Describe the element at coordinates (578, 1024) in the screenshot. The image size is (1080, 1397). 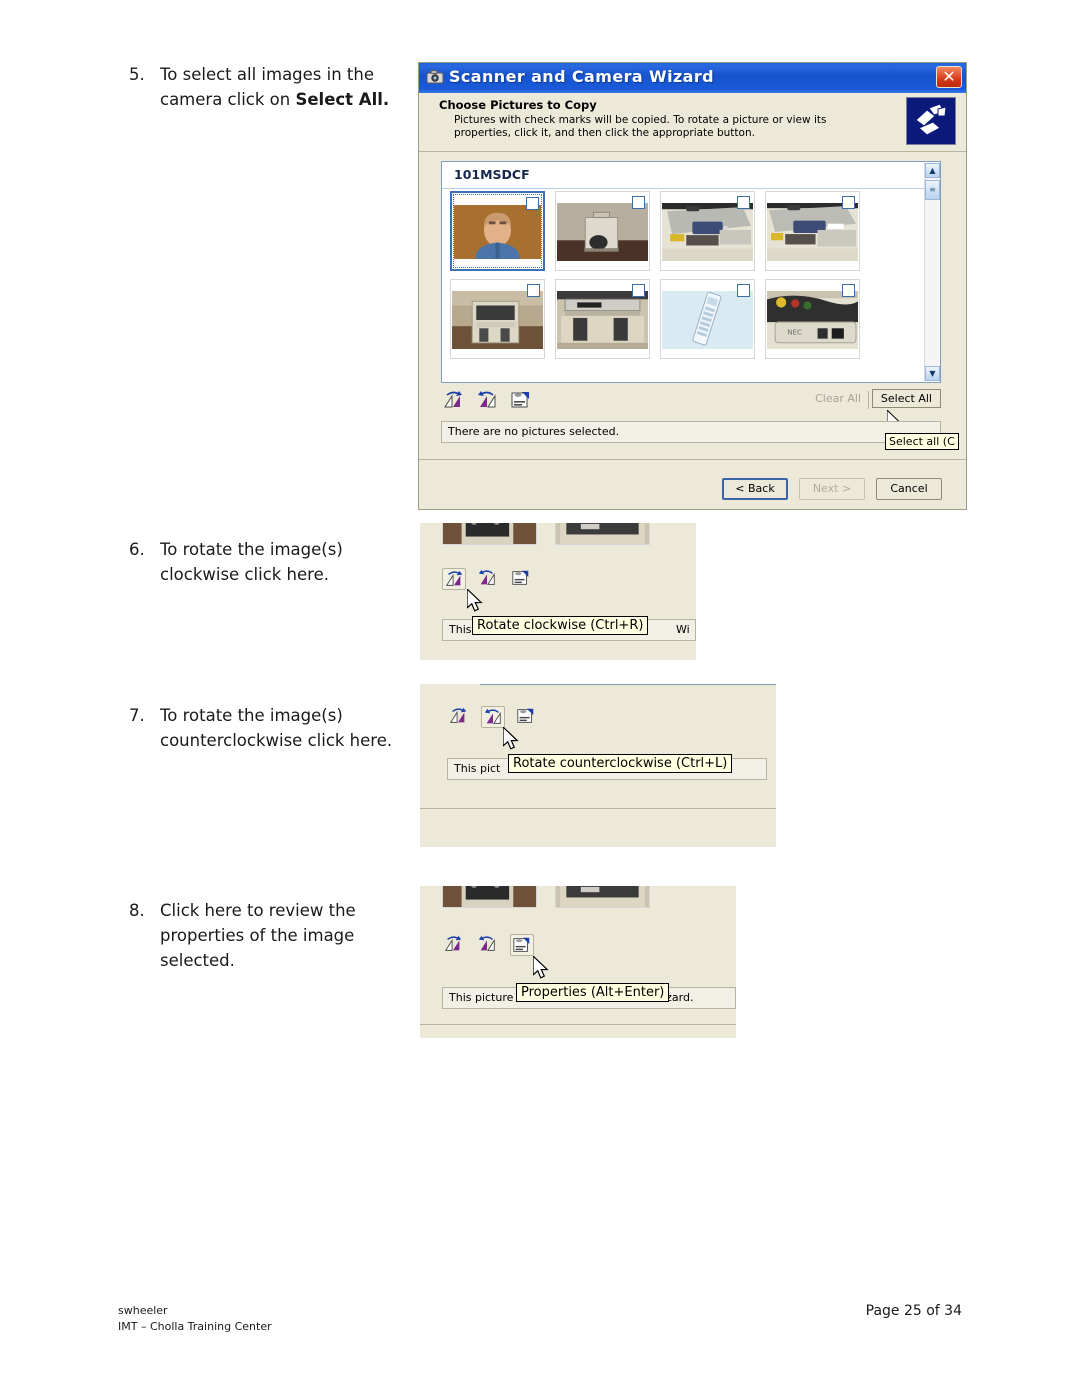
I see `clip8-separator` at that location.